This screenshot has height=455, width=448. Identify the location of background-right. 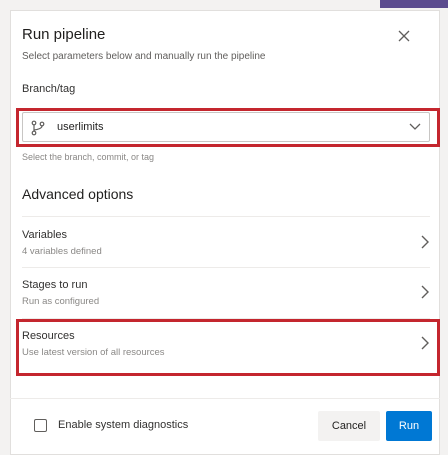
(444, 232).